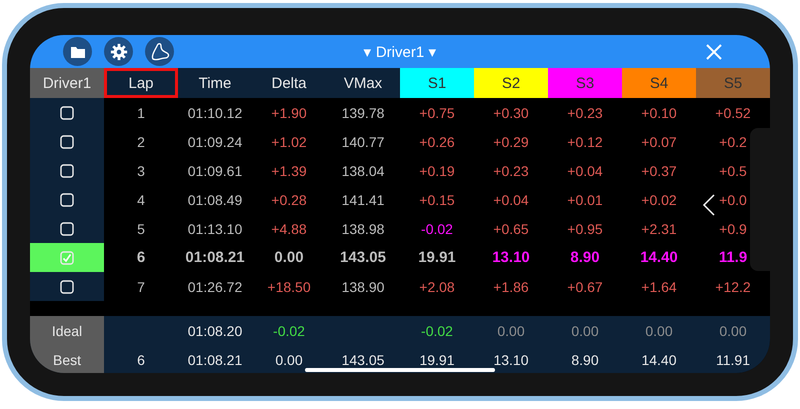 The width and height of the screenshot is (800, 409). Describe the element at coordinates (437, 200) in the screenshot. I see `table-cell: +0.15` at that location.